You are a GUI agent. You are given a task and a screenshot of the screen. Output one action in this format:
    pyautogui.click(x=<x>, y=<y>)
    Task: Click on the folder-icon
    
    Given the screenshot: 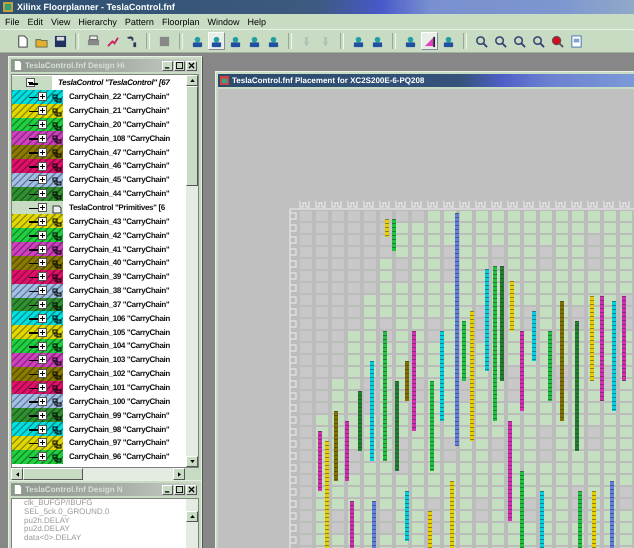 What is the action you would take?
    pyautogui.click(x=57, y=209)
    